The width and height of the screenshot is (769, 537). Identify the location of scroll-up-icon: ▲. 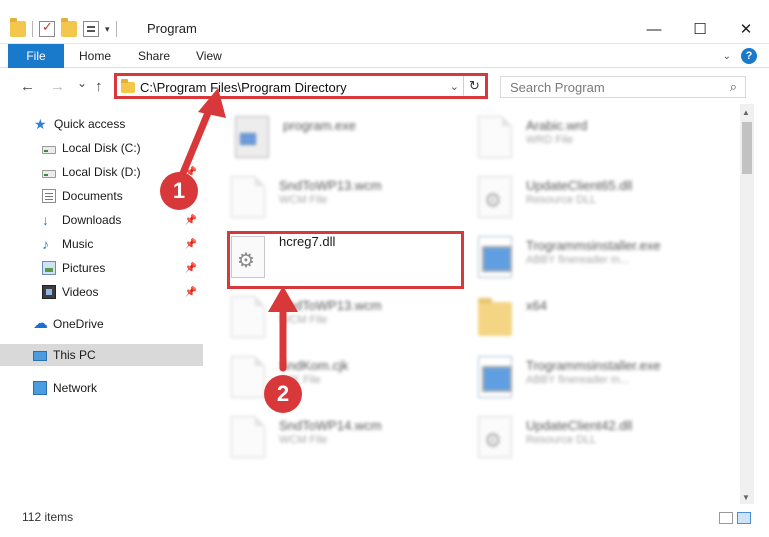
(746, 112).